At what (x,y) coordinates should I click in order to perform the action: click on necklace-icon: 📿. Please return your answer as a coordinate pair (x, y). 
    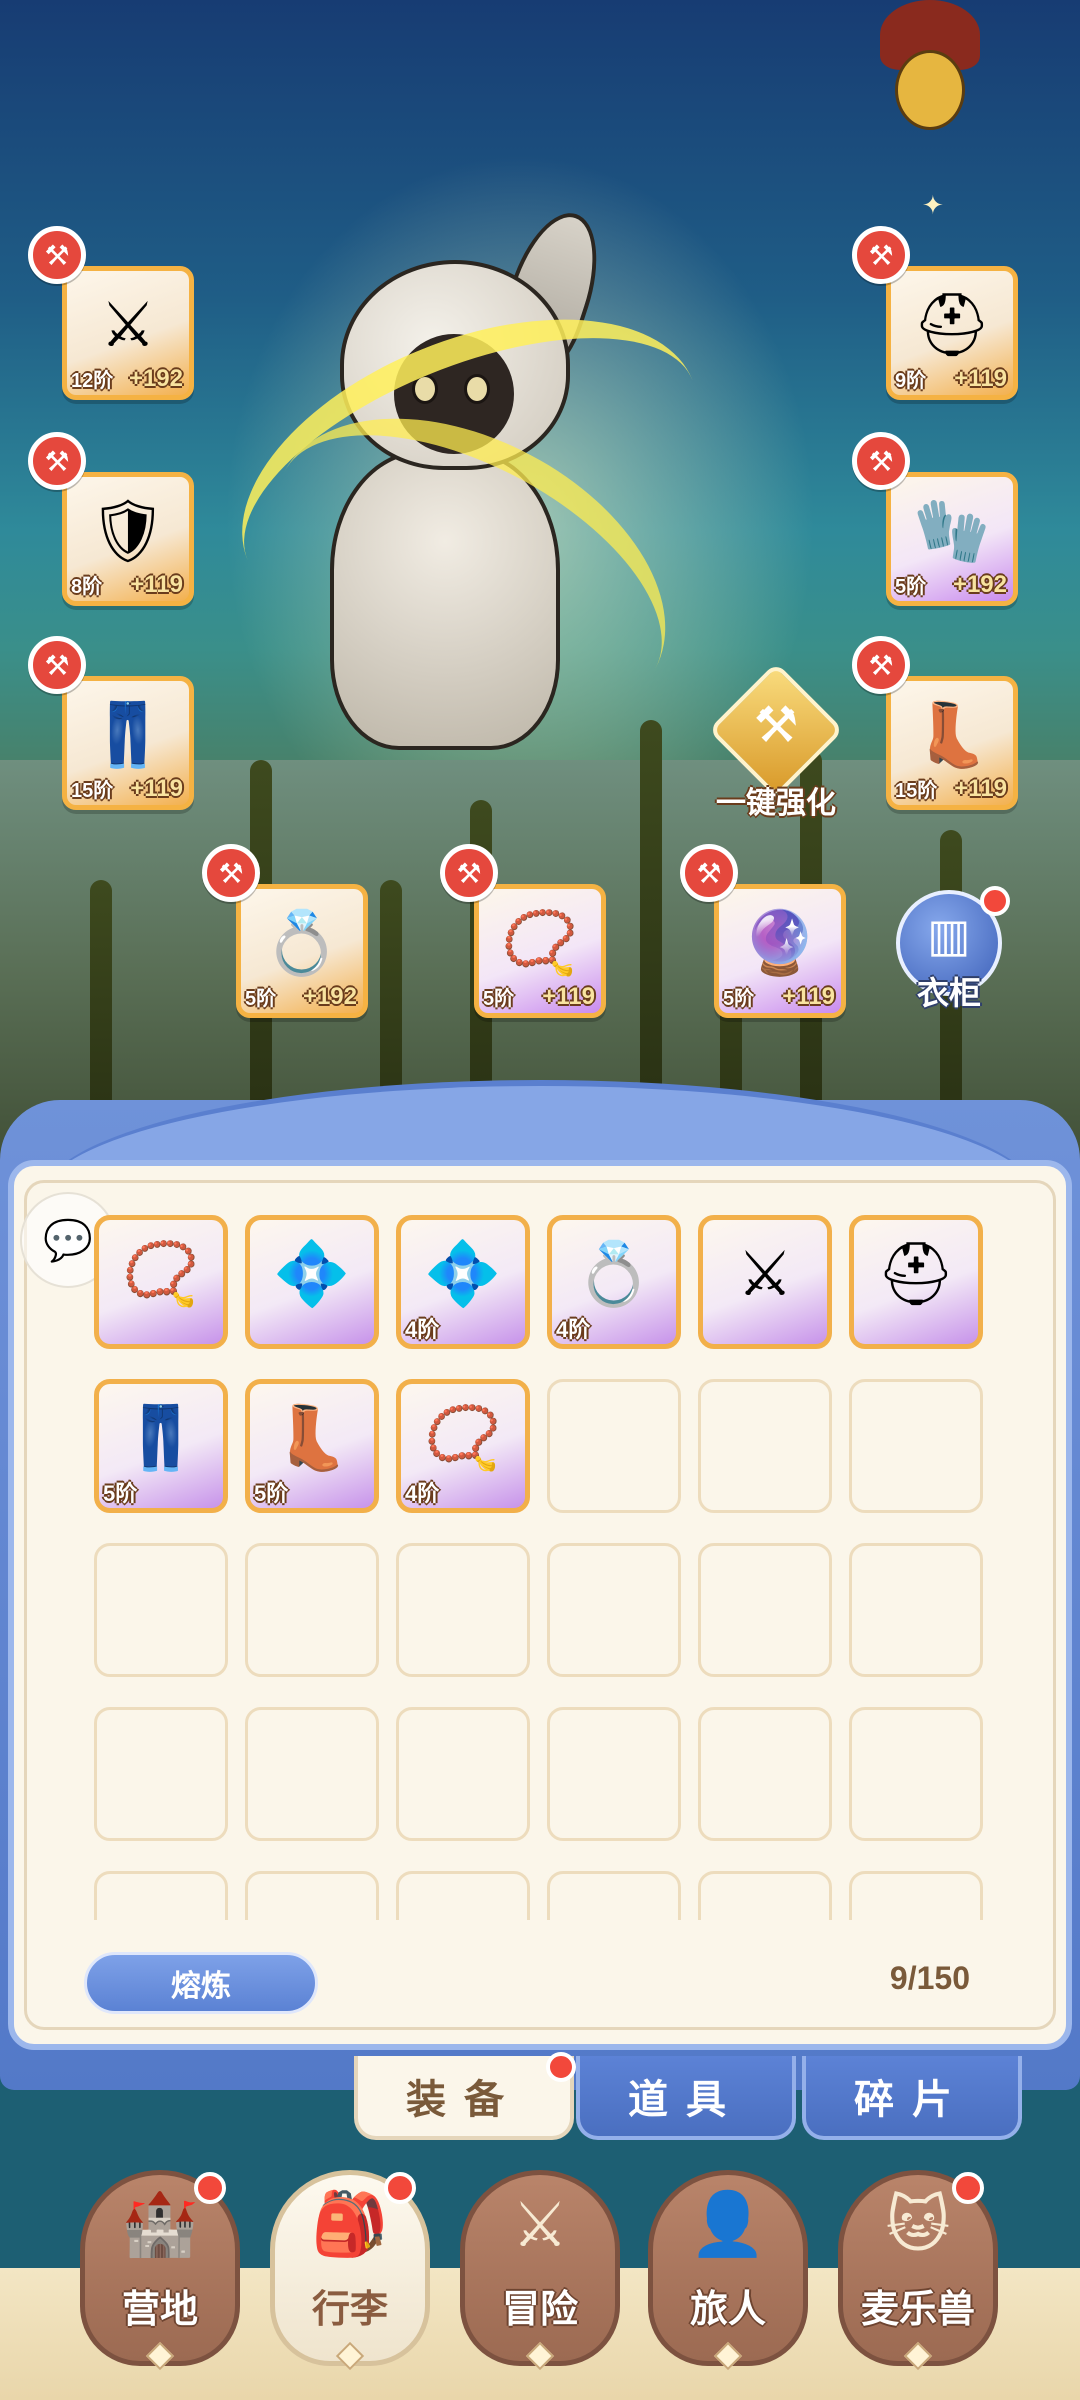
    Looking at the image, I should click on (540, 943).